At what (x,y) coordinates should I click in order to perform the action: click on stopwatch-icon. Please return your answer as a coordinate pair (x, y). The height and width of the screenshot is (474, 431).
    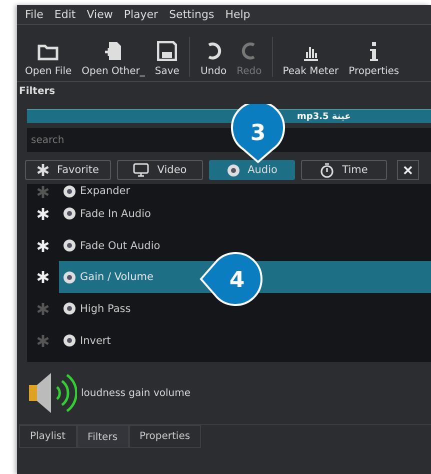
    Looking at the image, I should click on (327, 170).